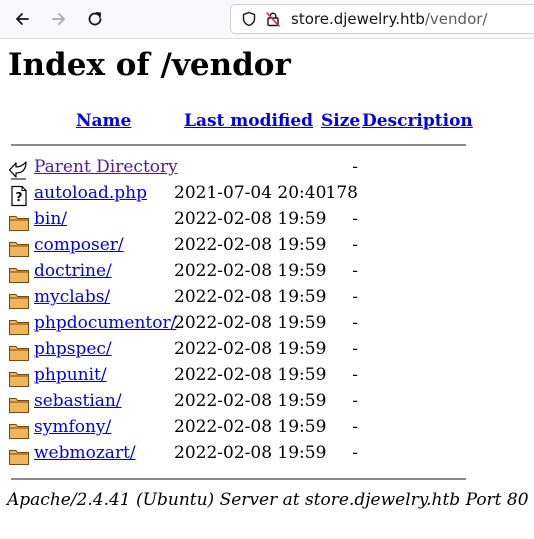 The width and height of the screenshot is (534, 539). What do you see at coordinates (79, 245) in the screenshot?
I see `entry-link: composer/` at bounding box center [79, 245].